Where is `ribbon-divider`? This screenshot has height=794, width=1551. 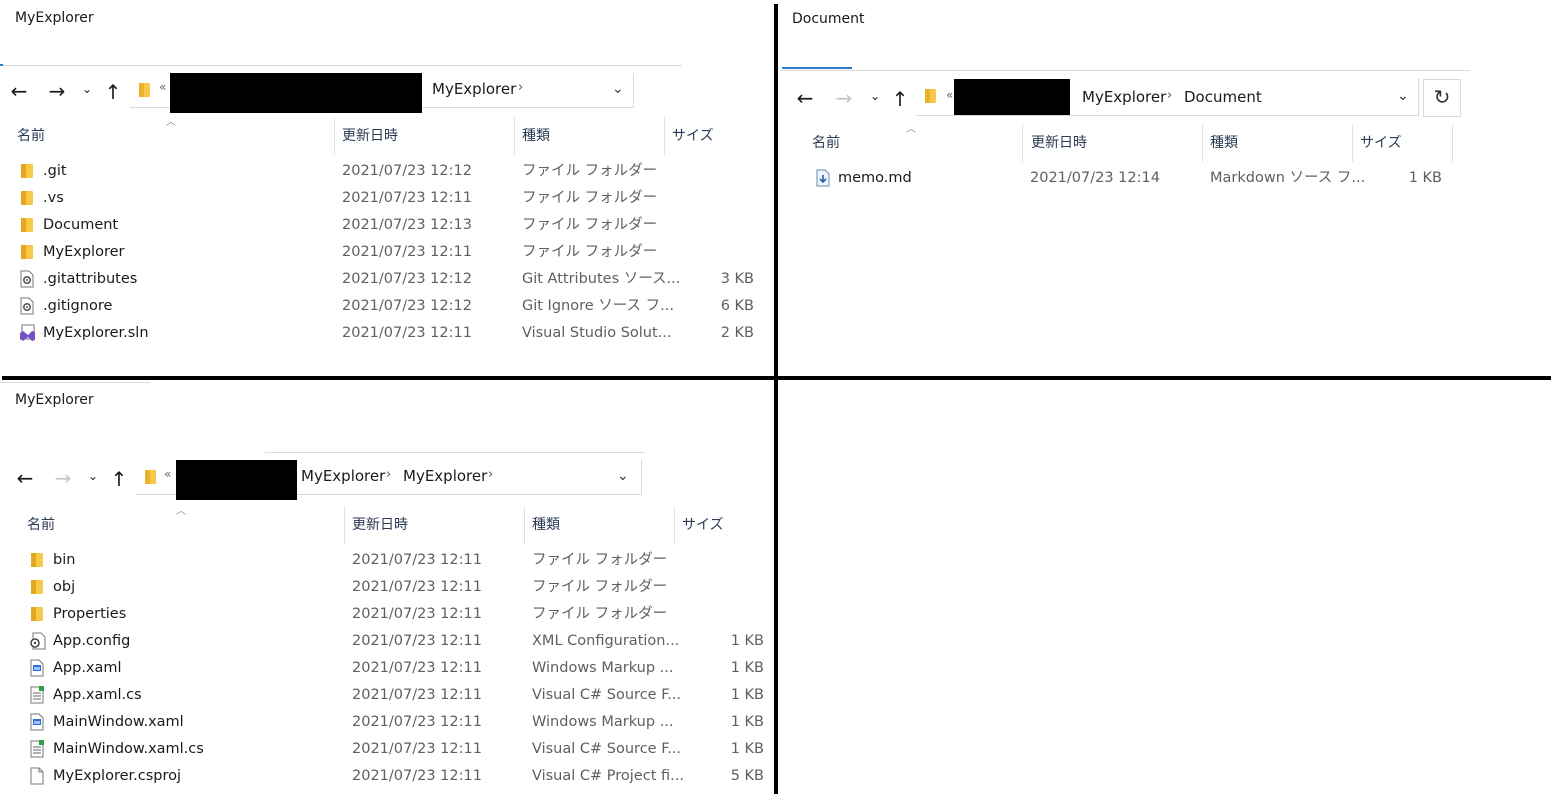 ribbon-divider is located at coordinates (1125, 70).